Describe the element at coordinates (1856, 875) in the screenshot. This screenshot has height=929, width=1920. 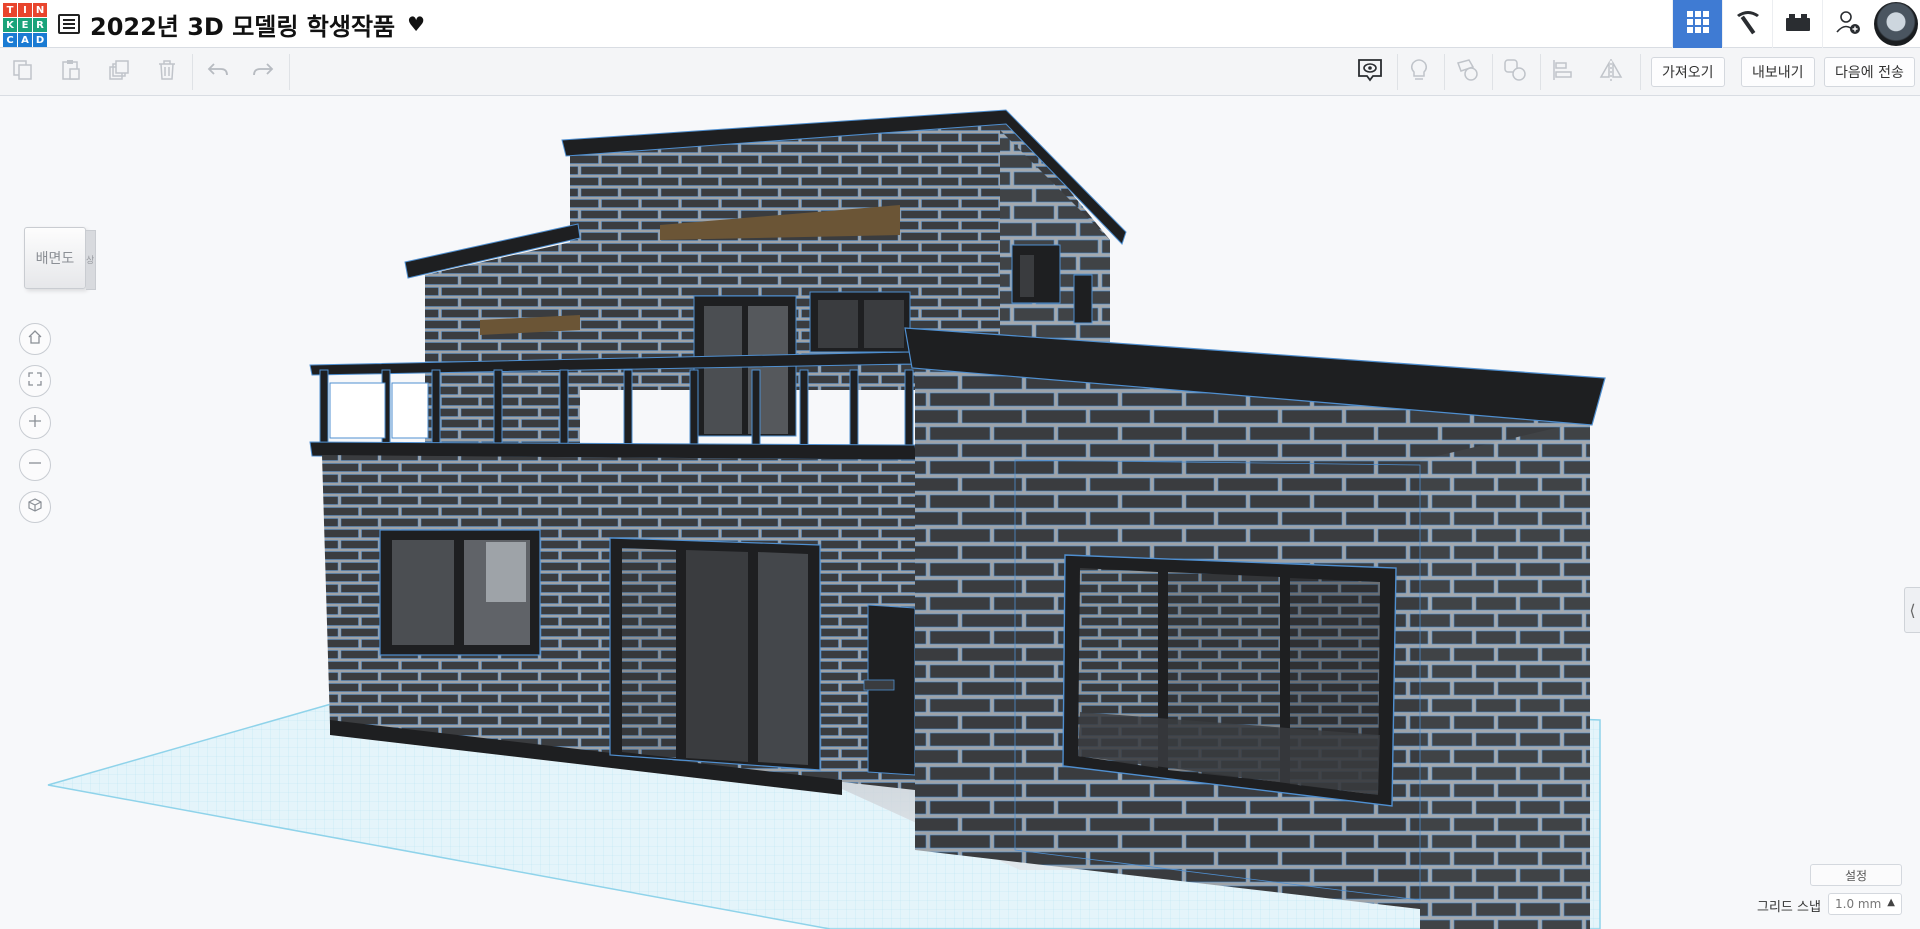
I see `settings-button: 설정` at that location.